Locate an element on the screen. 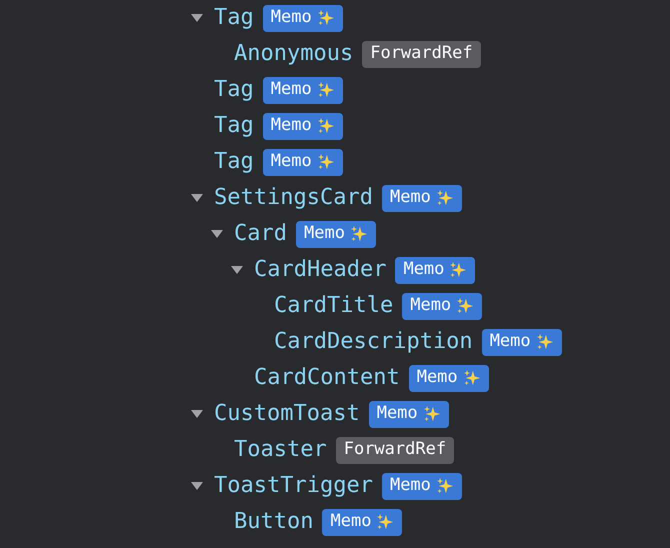 The height and width of the screenshot is (548, 670). component-name: CustomToast is located at coordinates (287, 414).